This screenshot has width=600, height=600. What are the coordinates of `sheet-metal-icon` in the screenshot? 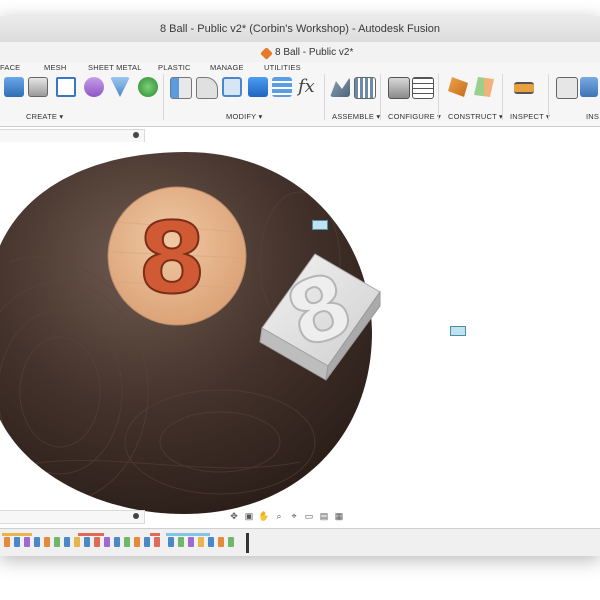 It's located at (120, 87).